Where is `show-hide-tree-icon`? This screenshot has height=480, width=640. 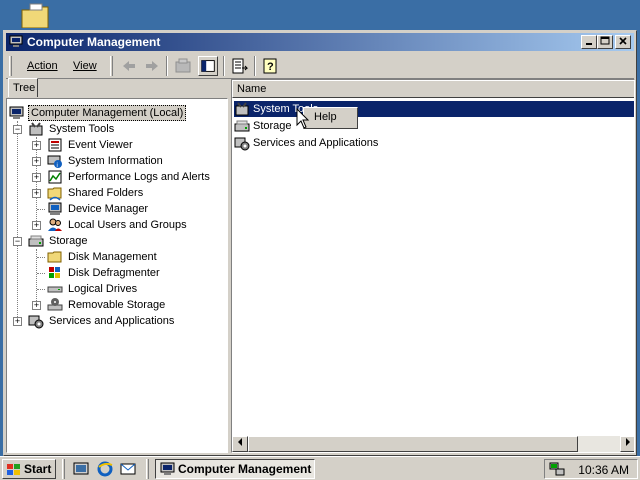 show-hide-tree-icon is located at coordinates (208, 66).